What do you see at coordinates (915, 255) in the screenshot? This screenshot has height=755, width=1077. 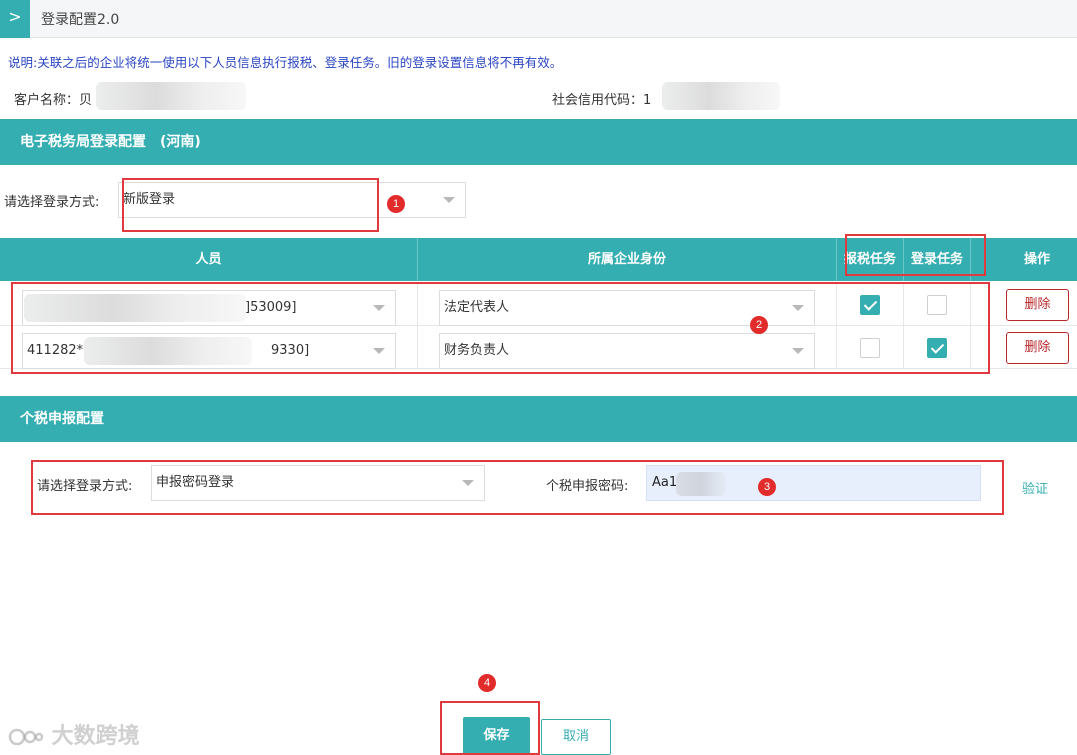 I see `highlight-box-task-headers` at bounding box center [915, 255].